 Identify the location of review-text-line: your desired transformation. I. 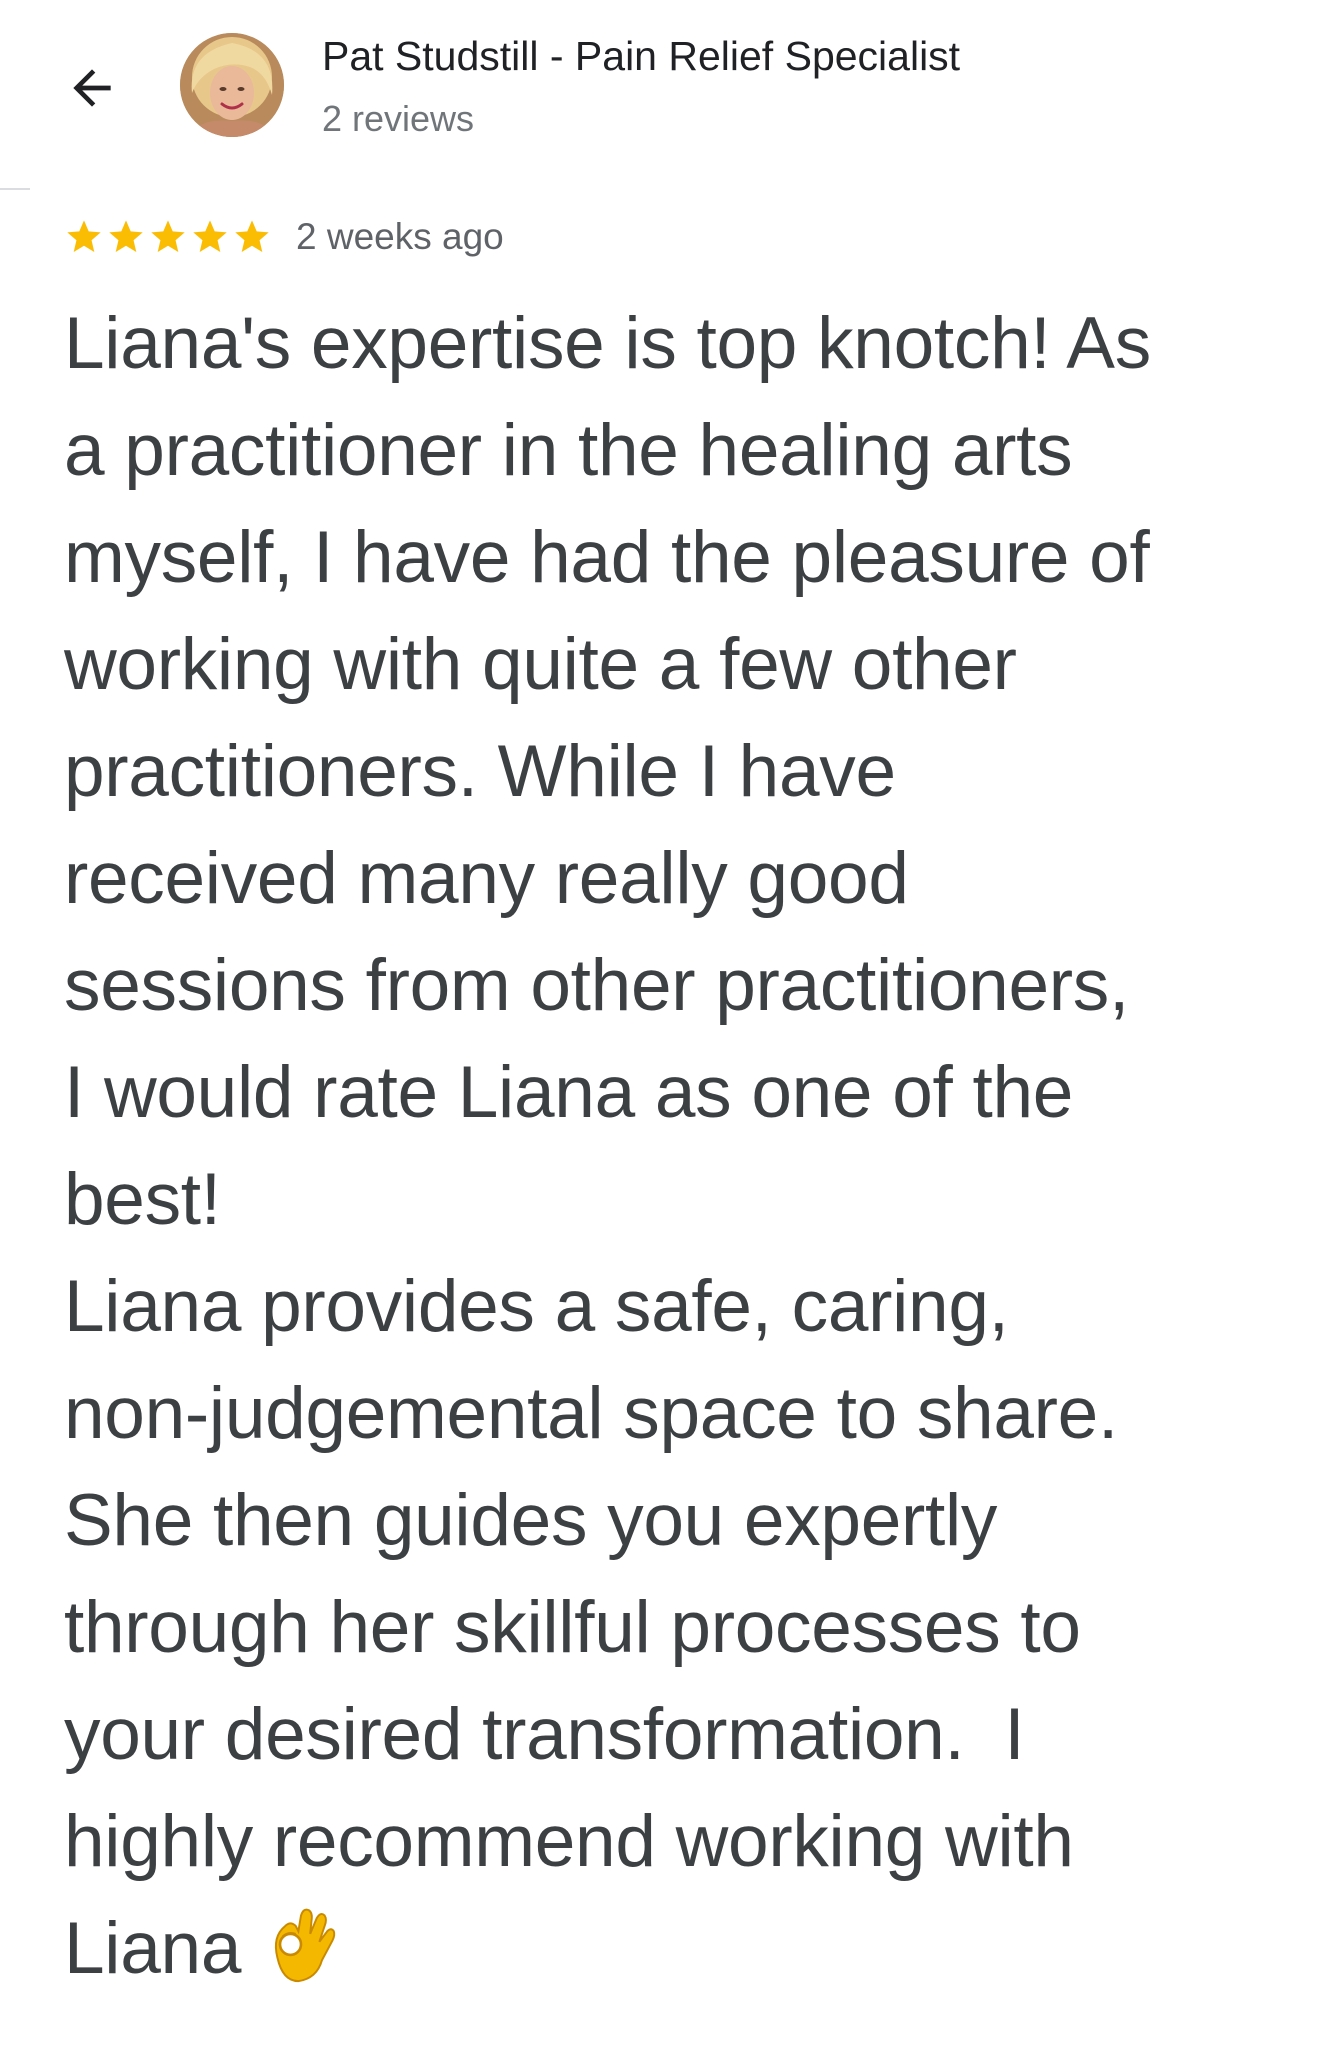
(684, 1734).